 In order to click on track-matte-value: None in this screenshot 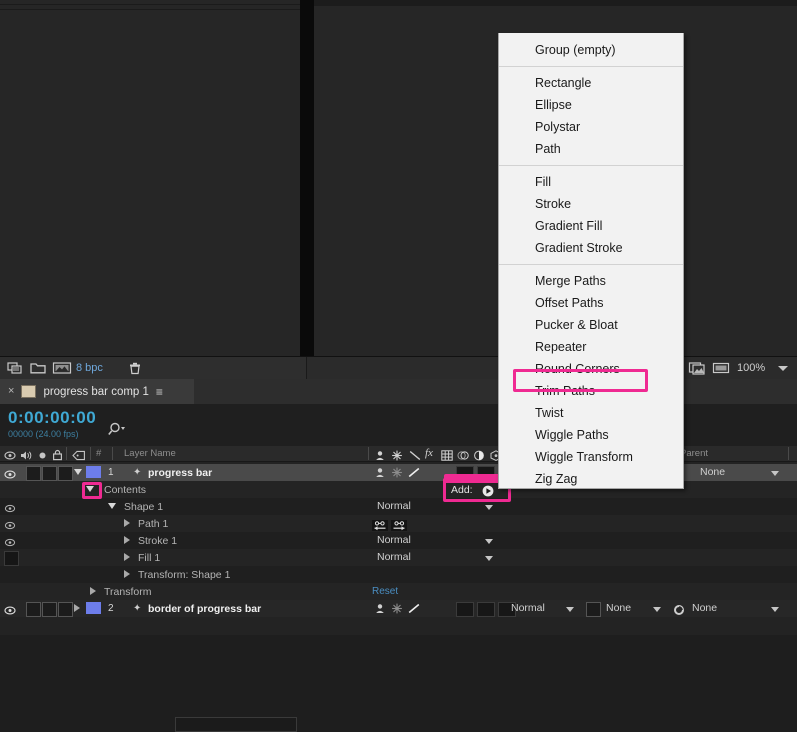, I will do `click(618, 608)`.